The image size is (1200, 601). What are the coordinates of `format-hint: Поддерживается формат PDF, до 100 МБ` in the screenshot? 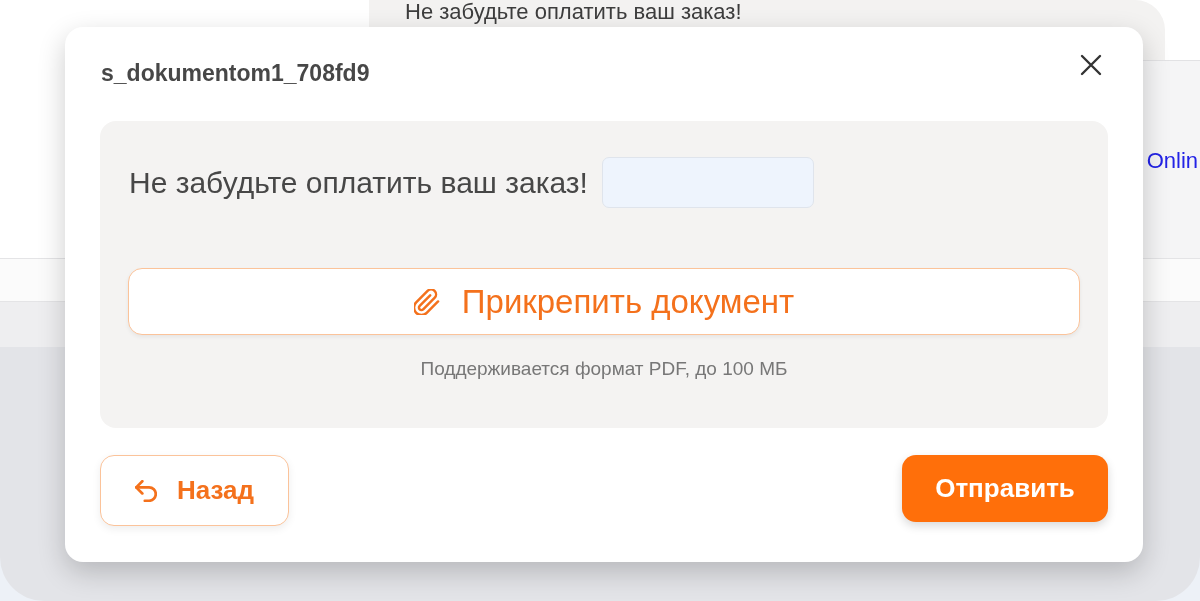 It's located at (604, 369).